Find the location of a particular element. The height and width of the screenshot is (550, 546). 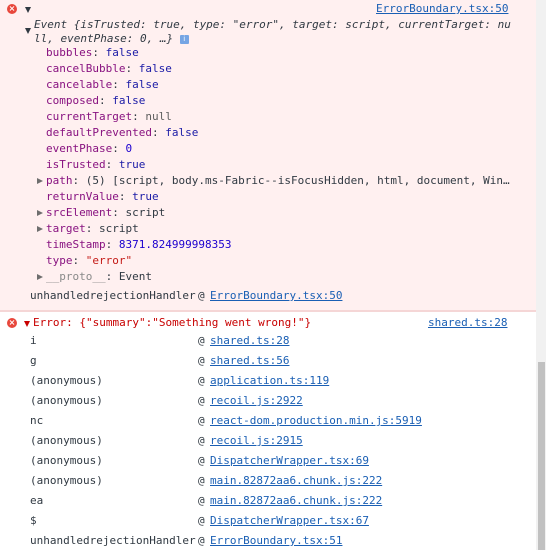

property-key: isTrusted is located at coordinates (76, 164).